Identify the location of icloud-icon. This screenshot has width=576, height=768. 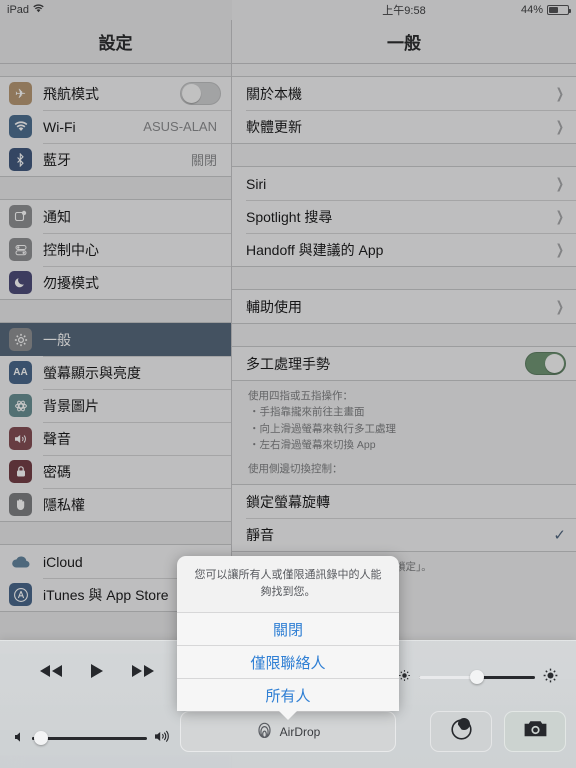
(20, 561).